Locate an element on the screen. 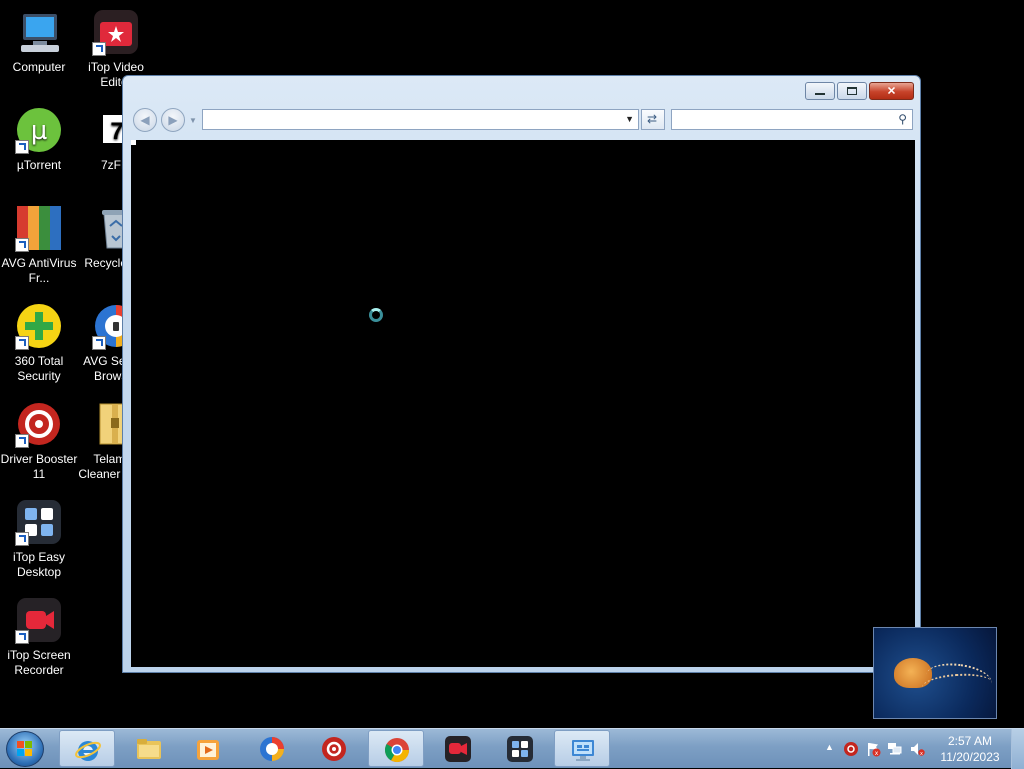 Image resolution: width=1024 pixels, height=769 pixels. close-button: ✕ is located at coordinates (891, 91).